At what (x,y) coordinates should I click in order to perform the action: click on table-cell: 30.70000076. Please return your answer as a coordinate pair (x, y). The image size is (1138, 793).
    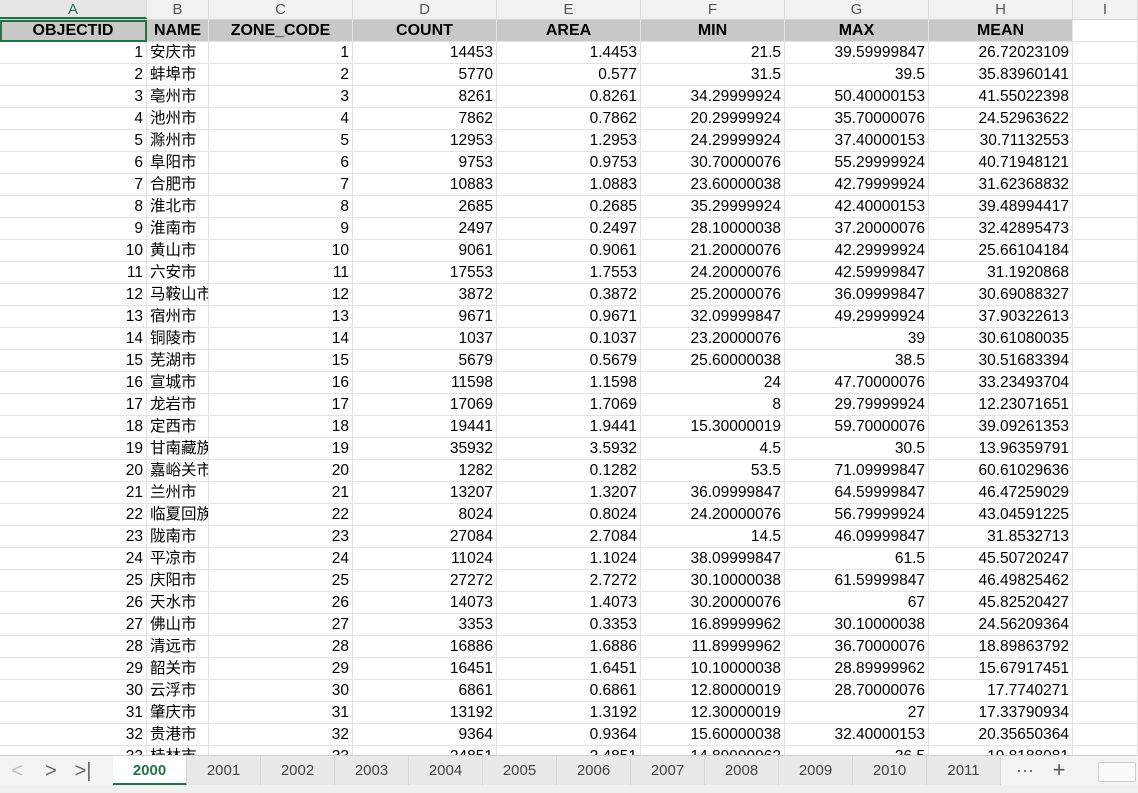
    Looking at the image, I should click on (713, 163).